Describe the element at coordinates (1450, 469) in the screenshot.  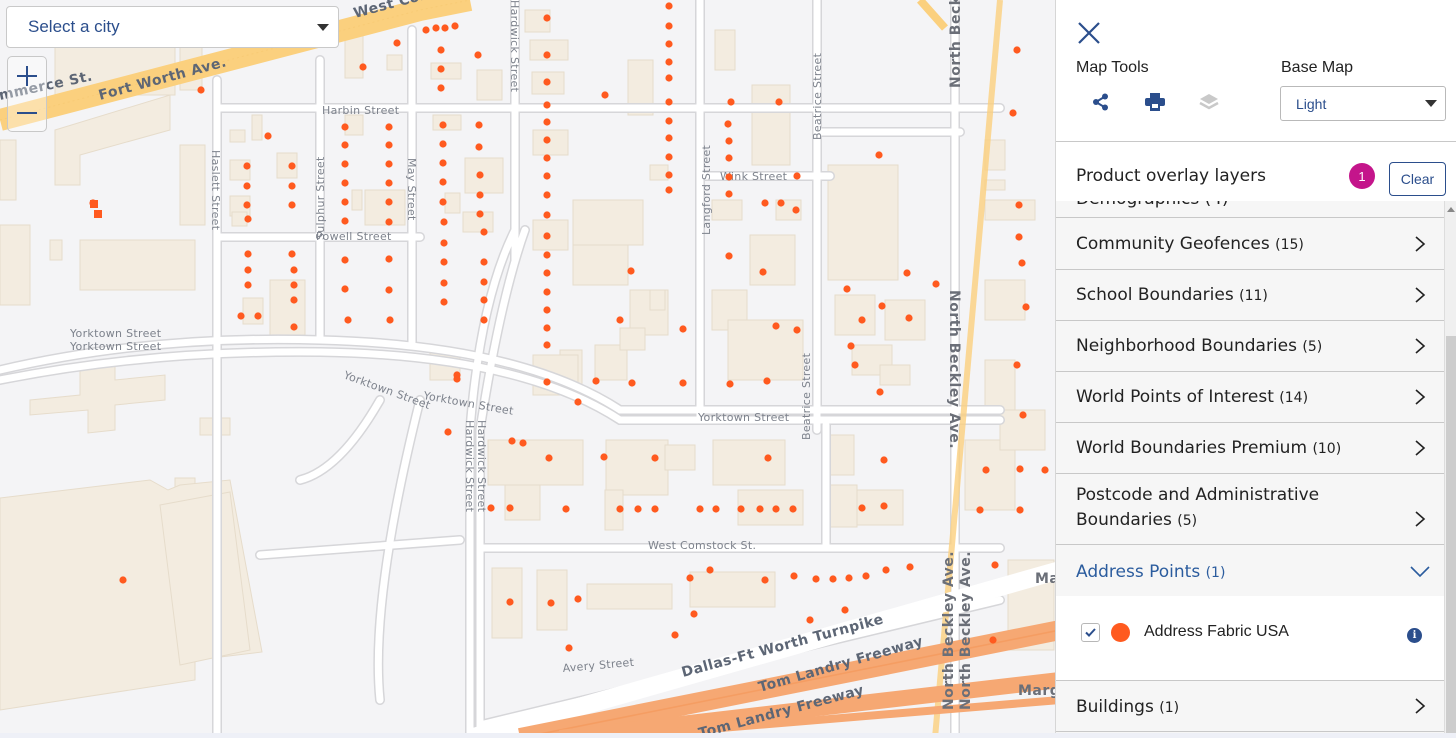
I see `layer-list-scrollbar` at that location.